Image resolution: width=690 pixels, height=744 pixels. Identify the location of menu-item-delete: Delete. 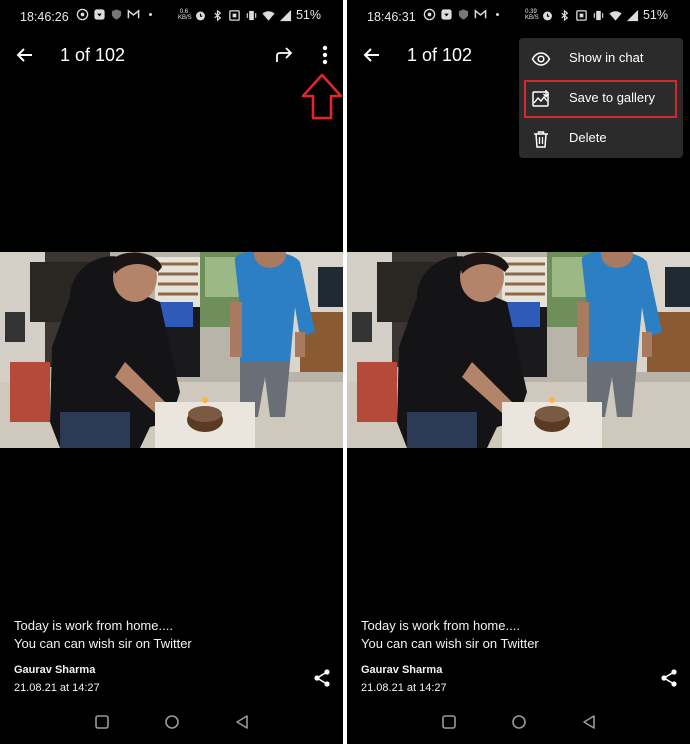
(601, 138).